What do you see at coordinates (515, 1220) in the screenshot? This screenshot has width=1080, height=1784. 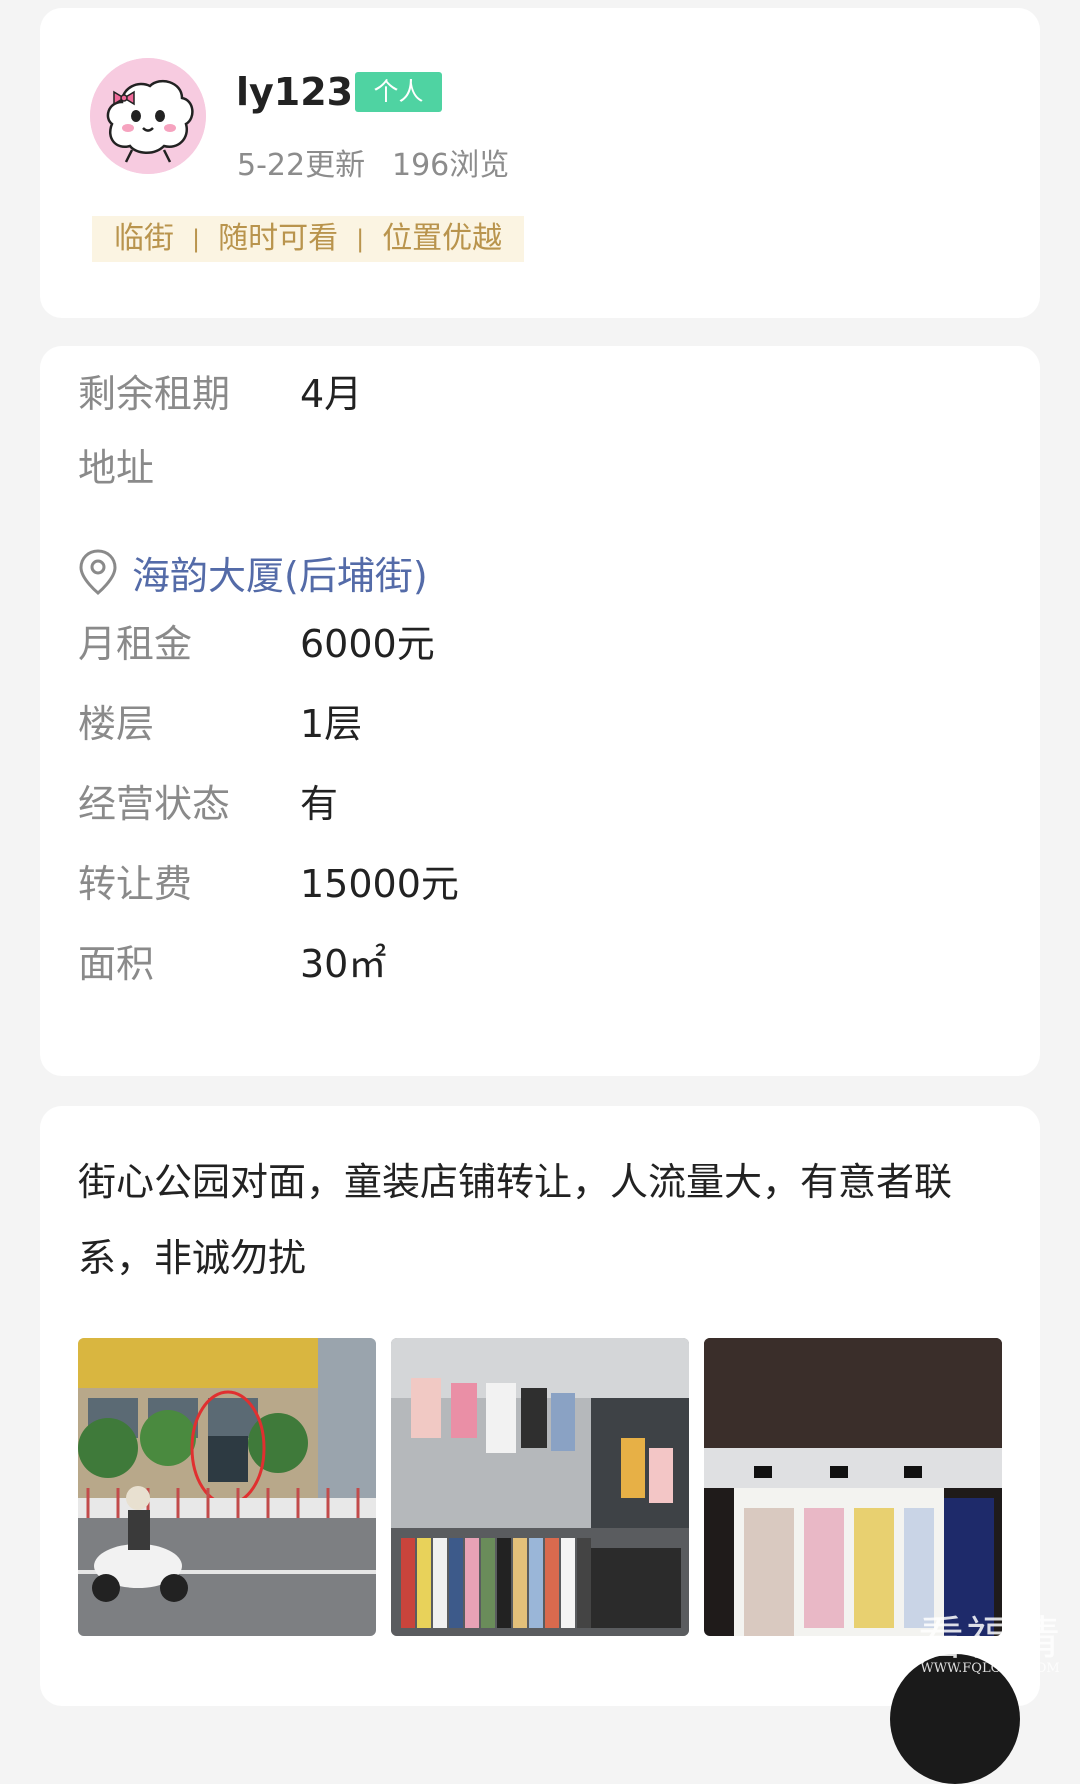 I see `description-text: 街心公园对面，童装店铺转让，人流量大，有意者联系，非诚勿扰` at bounding box center [515, 1220].